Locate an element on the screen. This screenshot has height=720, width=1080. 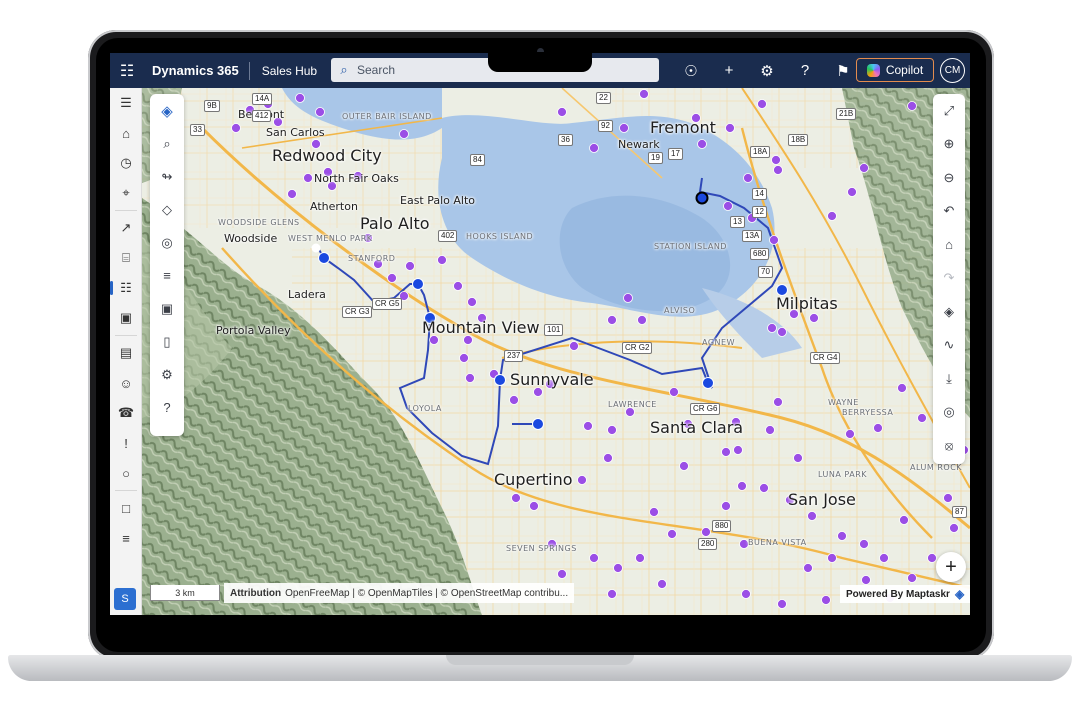
settings-icon: ⚙ is located at coordinates (767, 70).